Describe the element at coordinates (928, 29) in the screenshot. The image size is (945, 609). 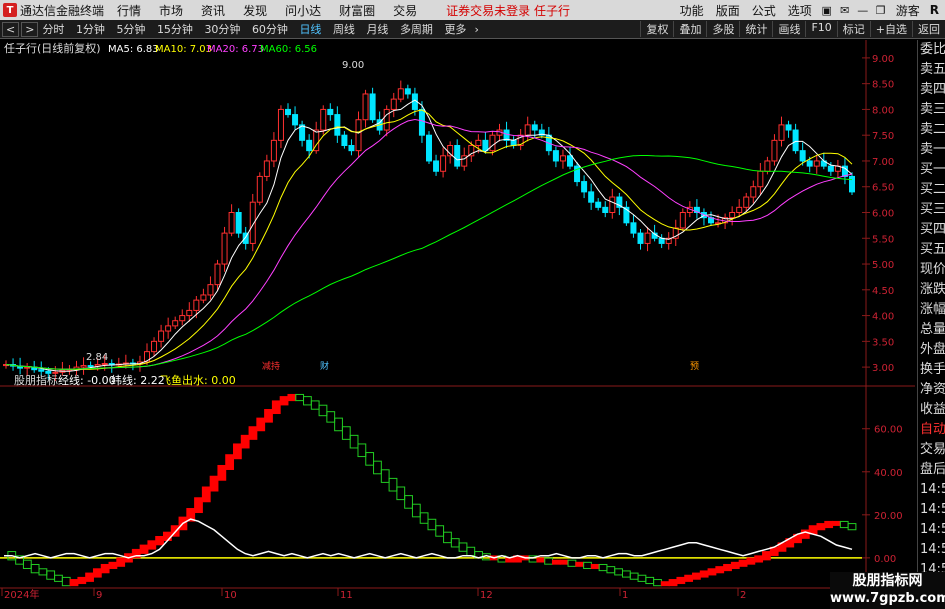
I see `back-button: 返回` at that location.